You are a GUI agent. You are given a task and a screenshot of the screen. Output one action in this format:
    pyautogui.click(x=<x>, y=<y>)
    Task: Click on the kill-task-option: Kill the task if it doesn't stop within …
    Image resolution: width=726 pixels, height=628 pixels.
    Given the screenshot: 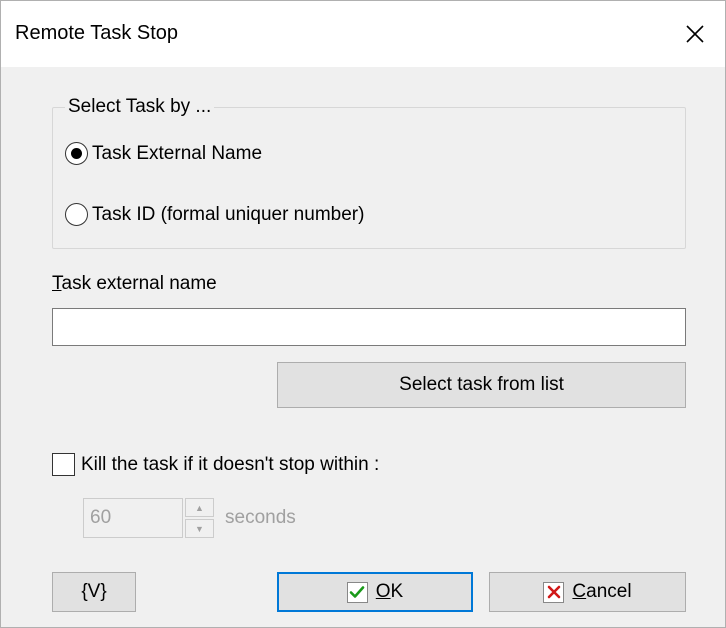 What is the action you would take?
    pyautogui.click(x=215, y=464)
    